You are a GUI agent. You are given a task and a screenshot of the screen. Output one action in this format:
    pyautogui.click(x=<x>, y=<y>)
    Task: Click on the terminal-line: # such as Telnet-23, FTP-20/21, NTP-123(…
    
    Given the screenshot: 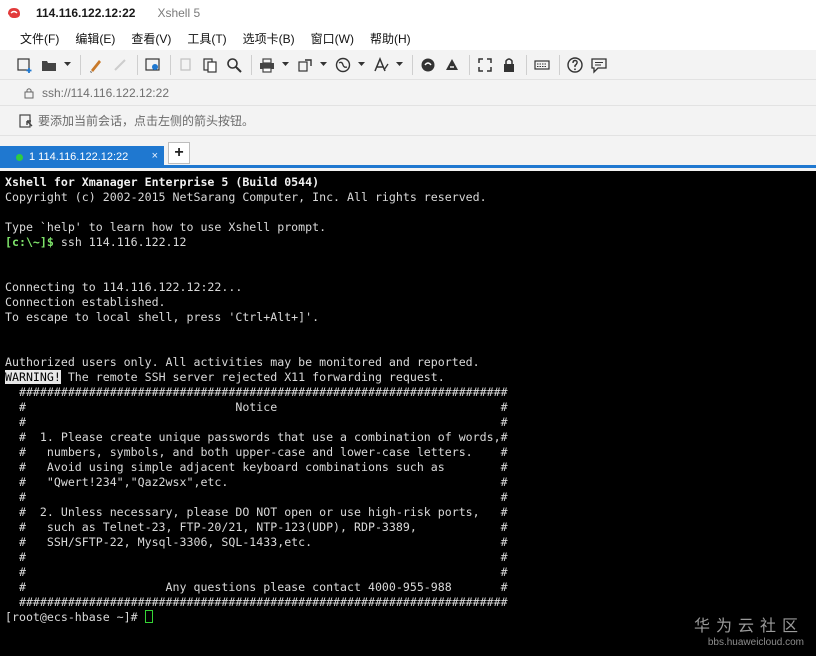 What is the action you would take?
    pyautogui.click(x=256, y=527)
    